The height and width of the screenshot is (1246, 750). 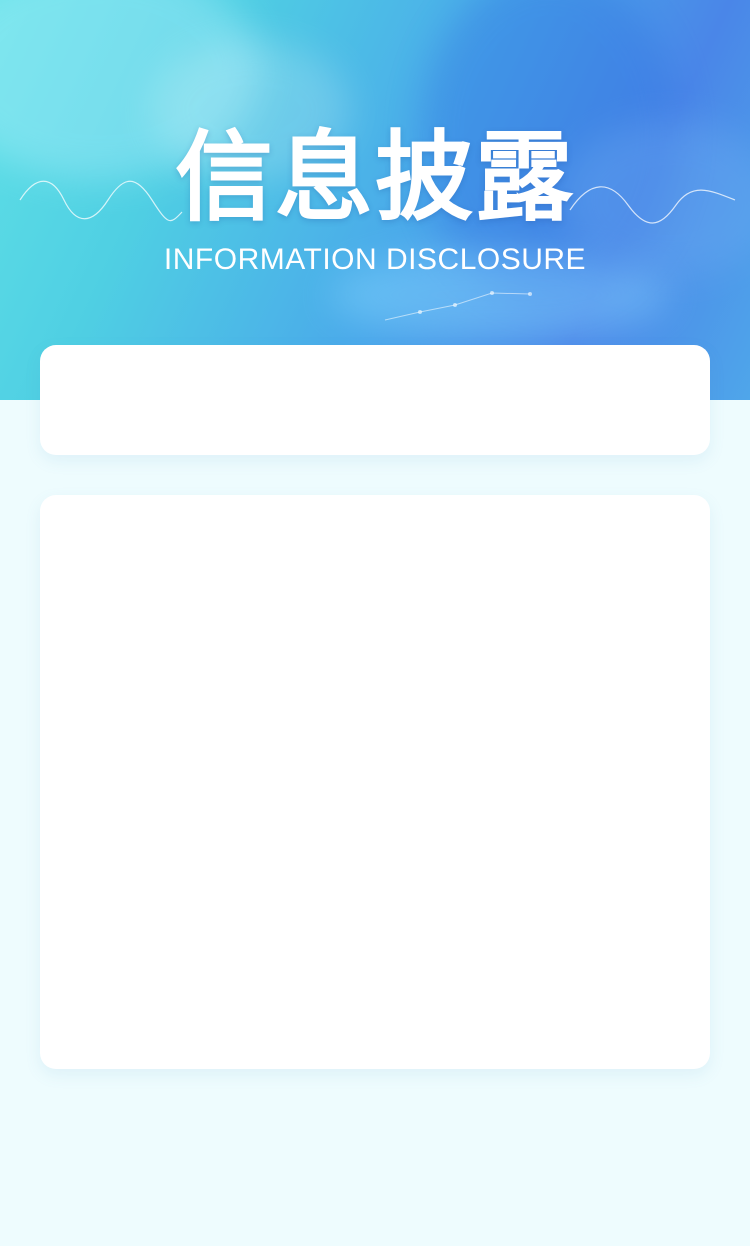 I want to click on page-title: 信息披露, so click(x=374, y=178).